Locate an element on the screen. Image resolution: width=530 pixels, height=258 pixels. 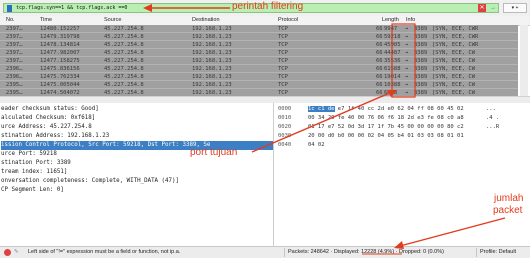
arrowhead-filter is located at coordinates (147, 8).